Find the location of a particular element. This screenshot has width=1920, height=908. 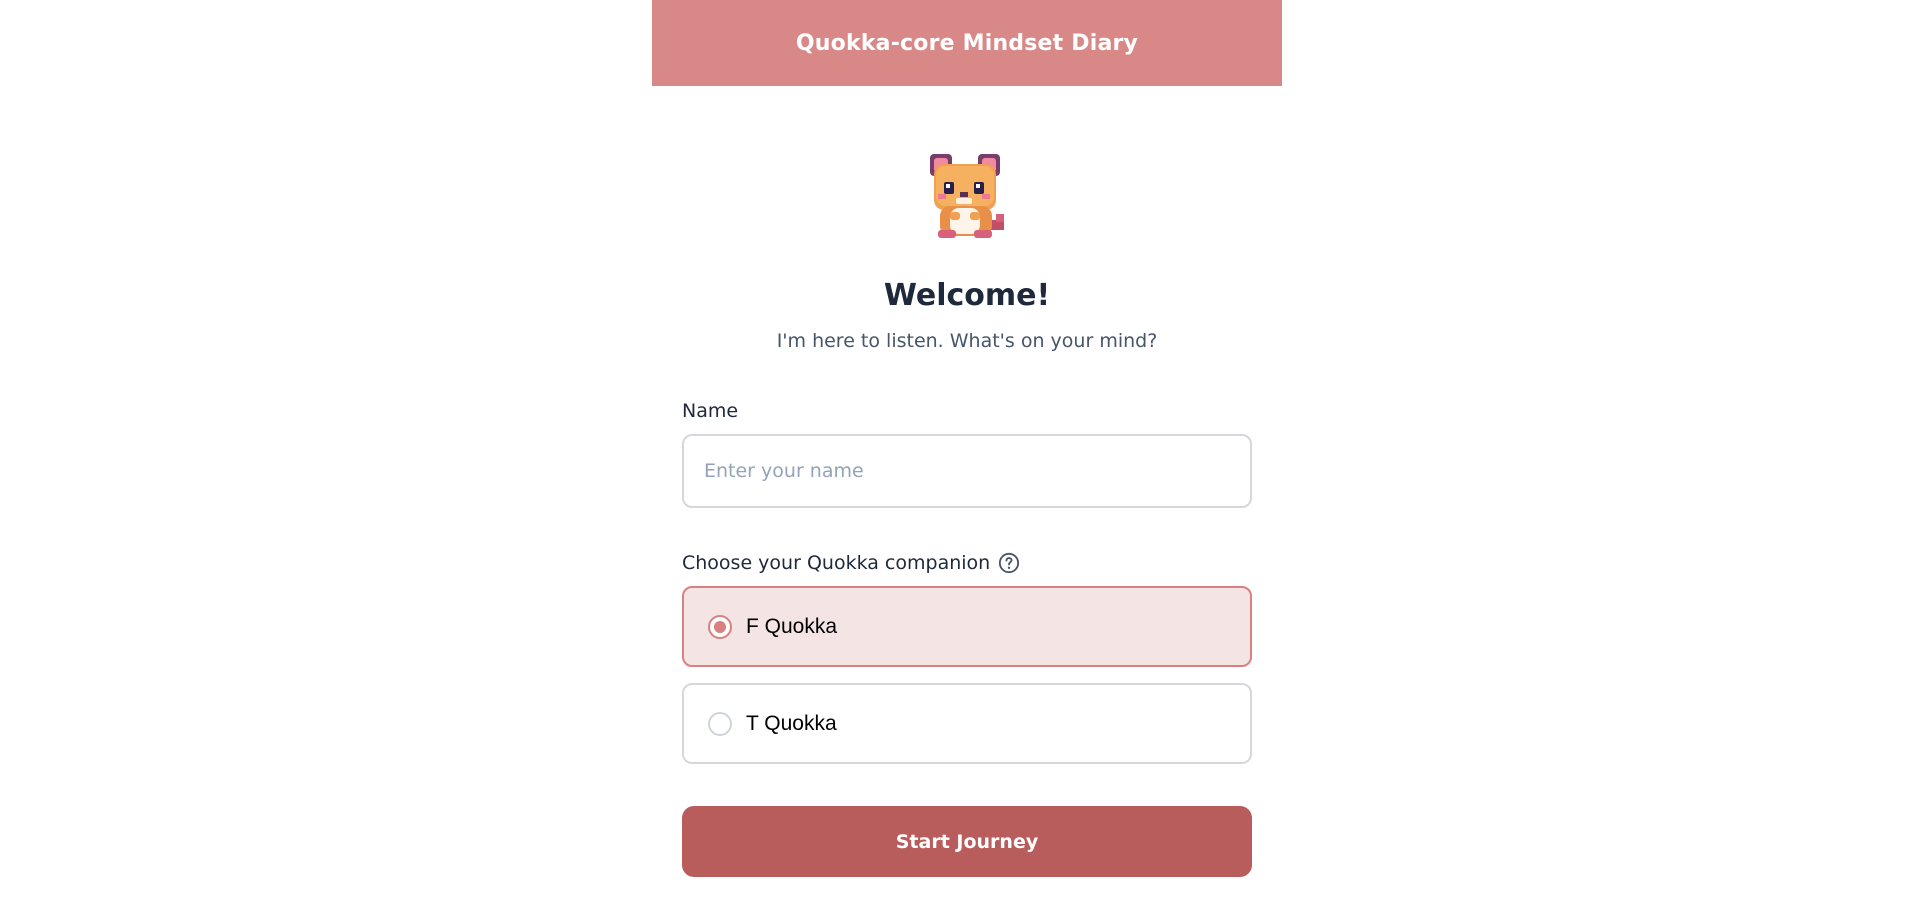

companion-option-t-quokka: T Quokka is located at coordinates (967, 723).